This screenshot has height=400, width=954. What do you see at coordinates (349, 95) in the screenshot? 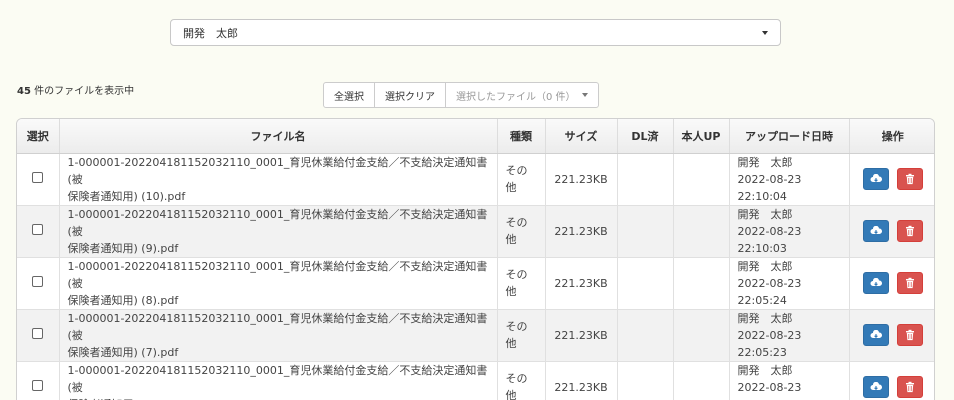
I see `select-all-button: 全選択` at bounding box center [349, 95].